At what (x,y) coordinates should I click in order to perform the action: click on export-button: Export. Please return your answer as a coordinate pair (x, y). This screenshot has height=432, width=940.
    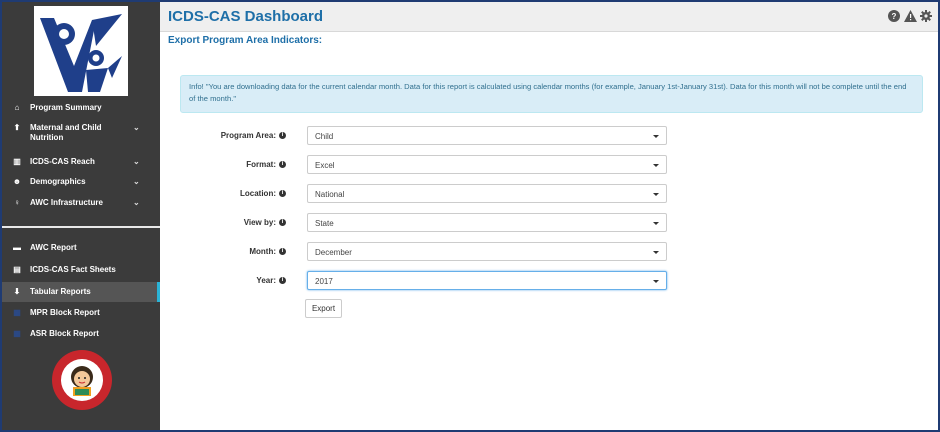
    Looking at the image, I should click on (323, 308).